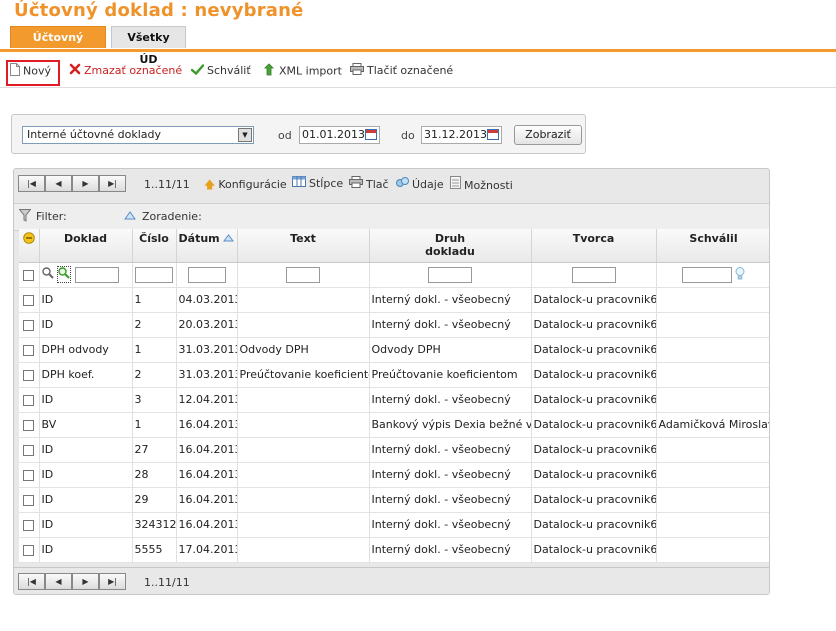 Image resolution: width=836 pixels, height=631 pixels. What do you see at coordinates (420, 183) in the screenshot?
I see `data-button: Údaje` at bounding box center [420, 183].